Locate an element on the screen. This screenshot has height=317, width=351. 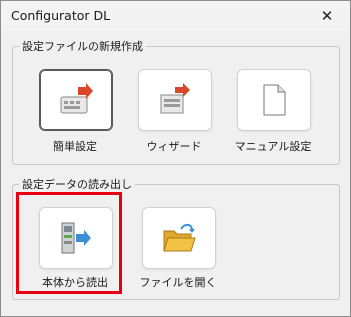
easy-setup-button is located at coordinates (76, 100).